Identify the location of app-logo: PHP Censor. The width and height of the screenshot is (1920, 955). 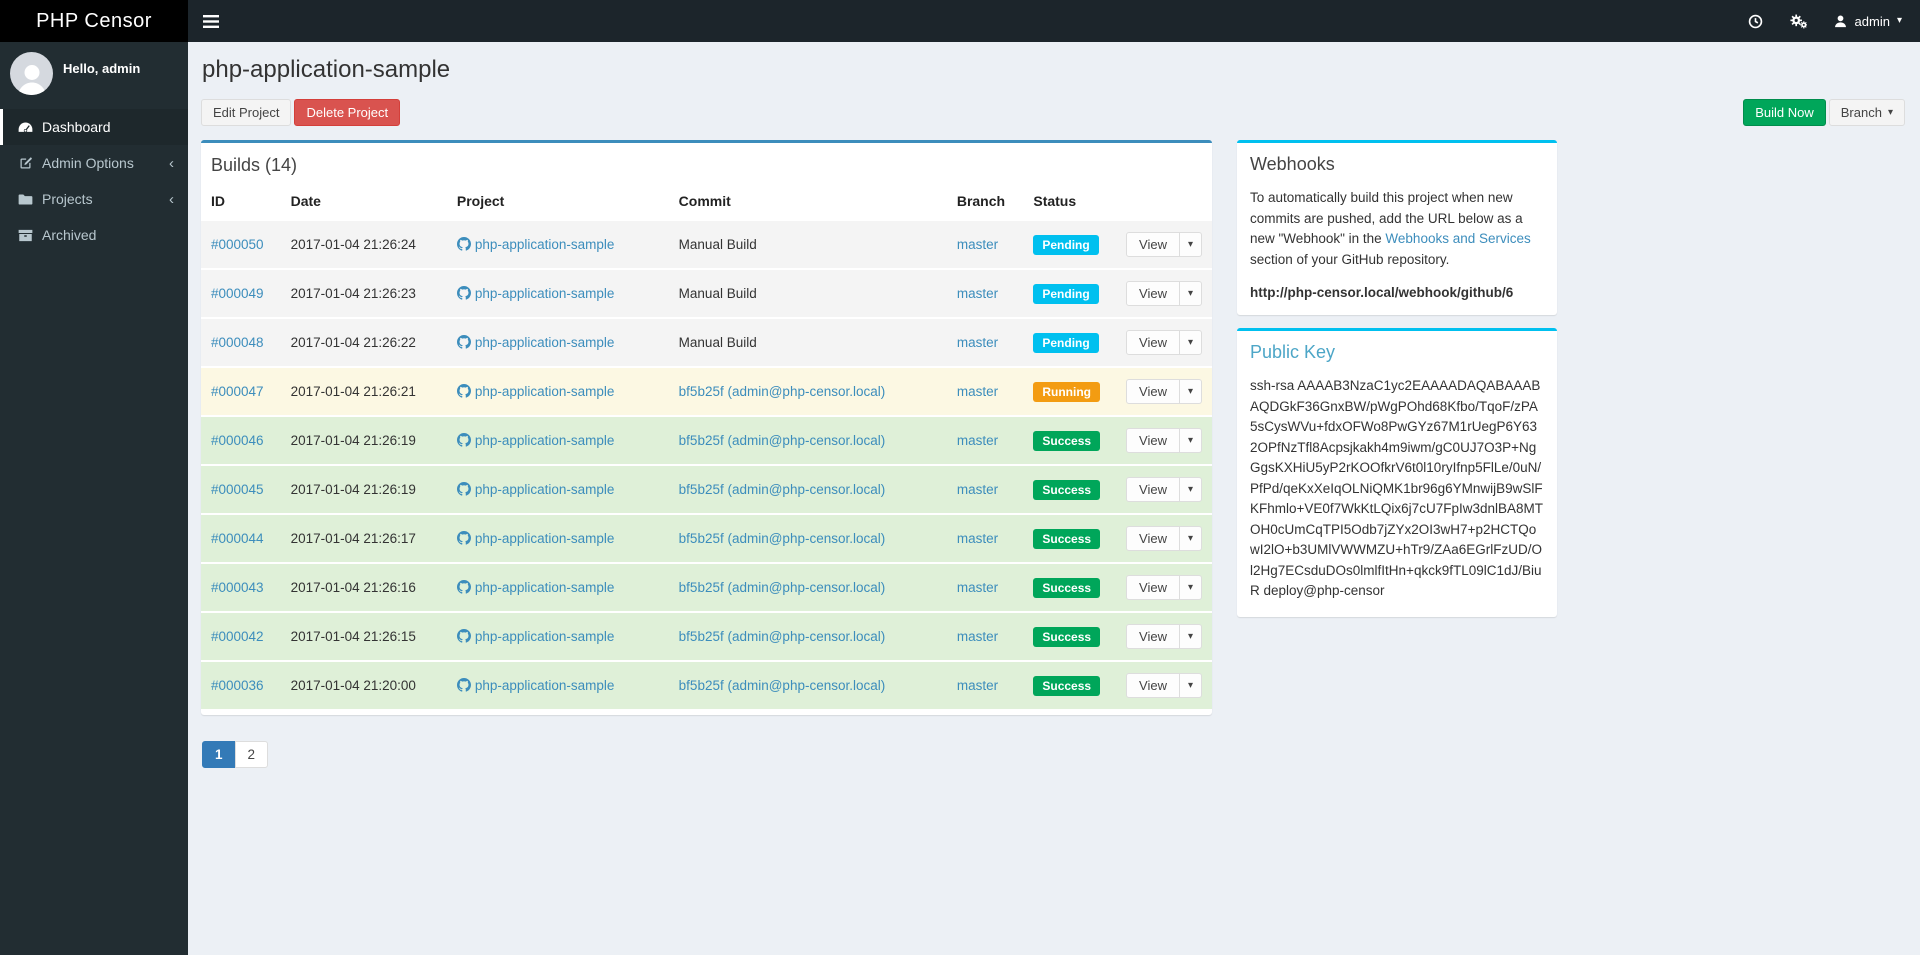
(94, 21).